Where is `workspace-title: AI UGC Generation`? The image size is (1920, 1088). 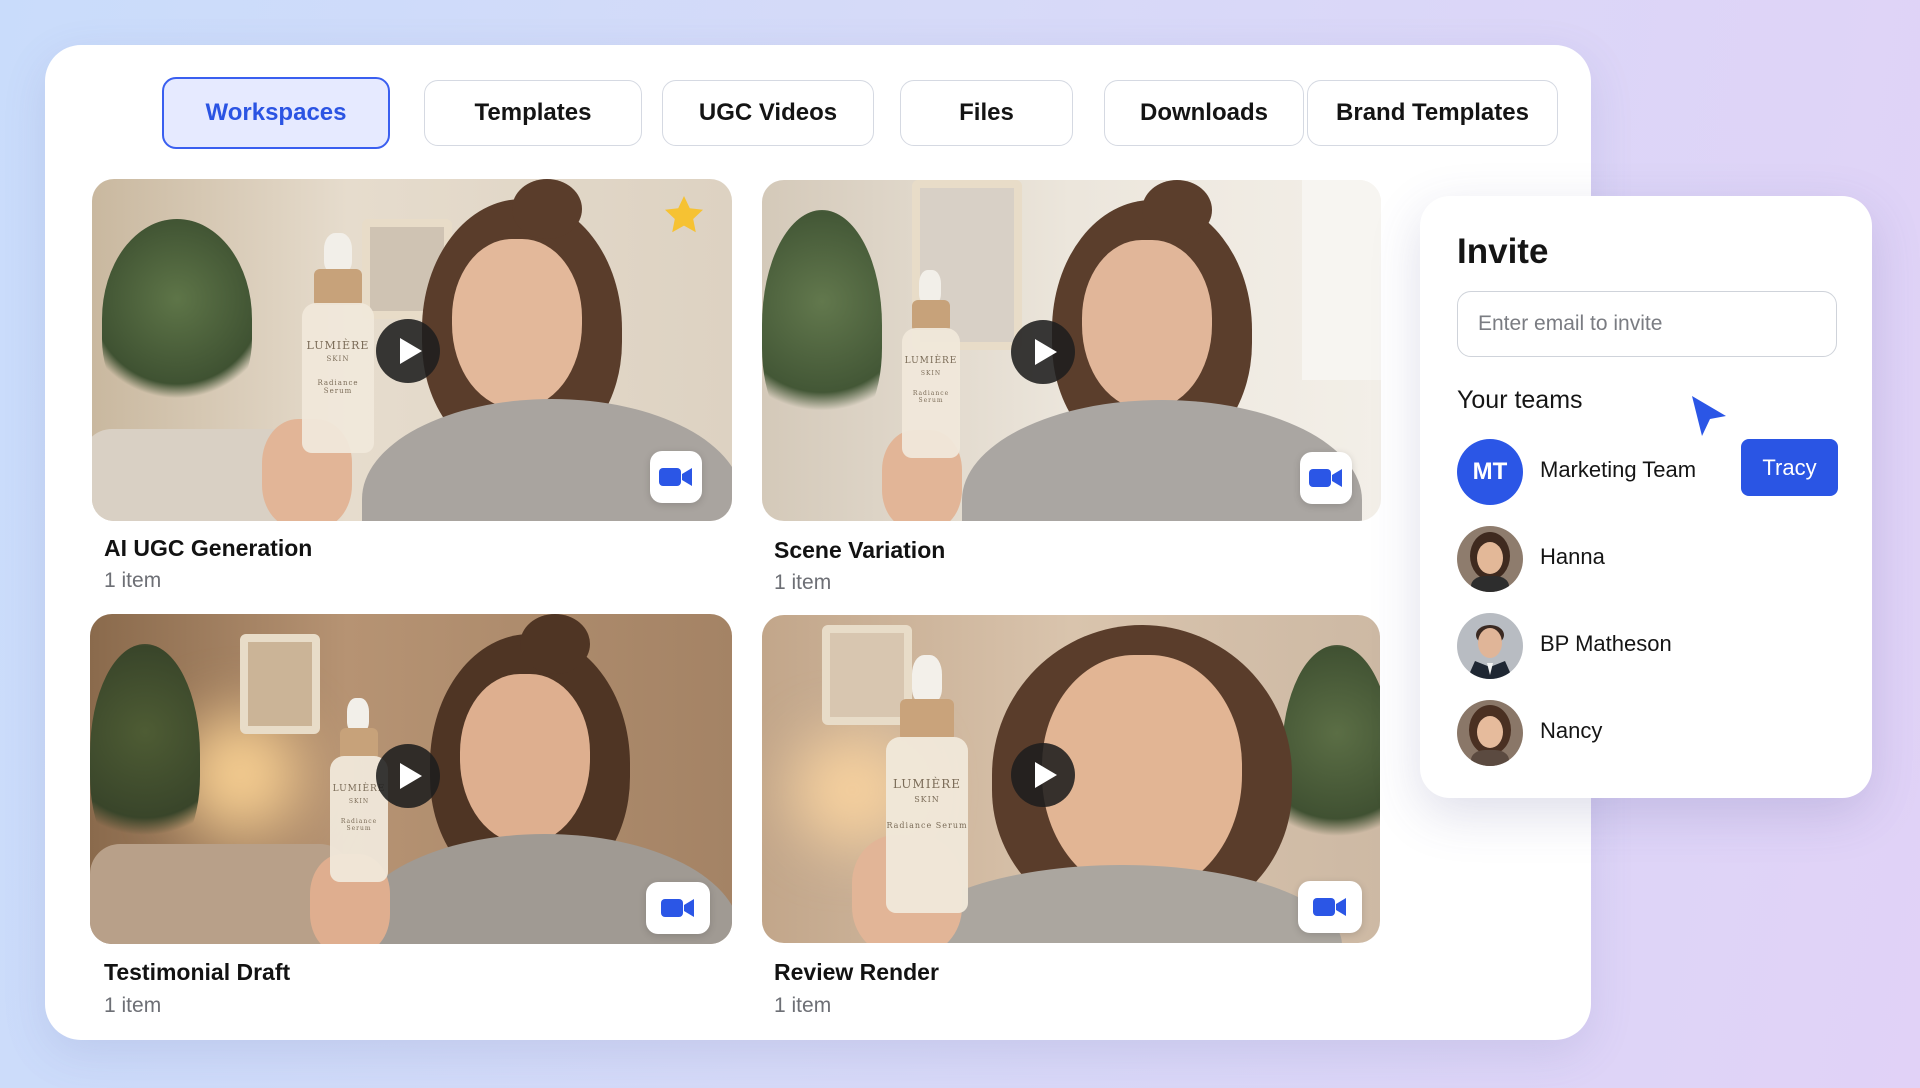 workspace-title: AI UGC Generation is located at coordinates (208, 548).